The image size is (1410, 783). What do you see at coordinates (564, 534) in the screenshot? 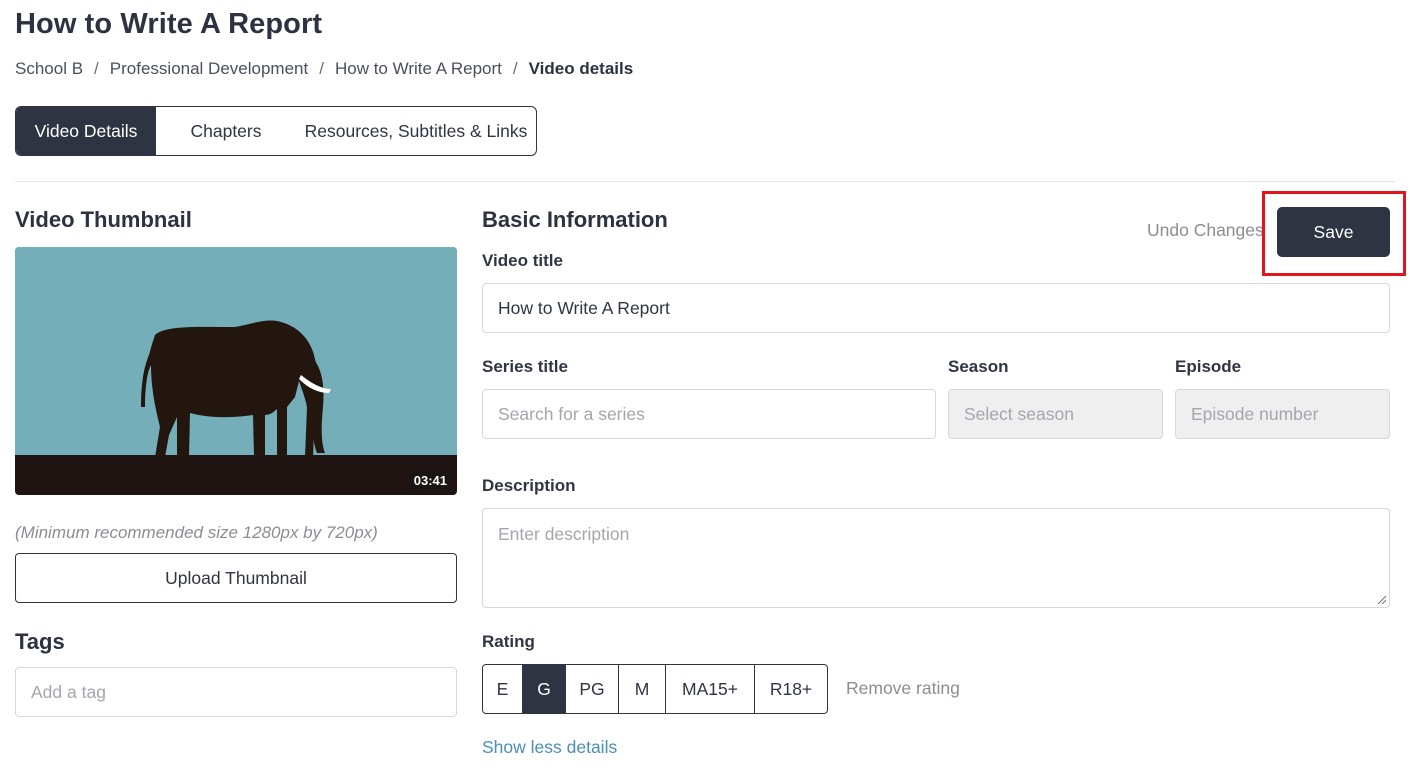
I see `description-placeholder: Enter description` at bounding box center [564, 534].